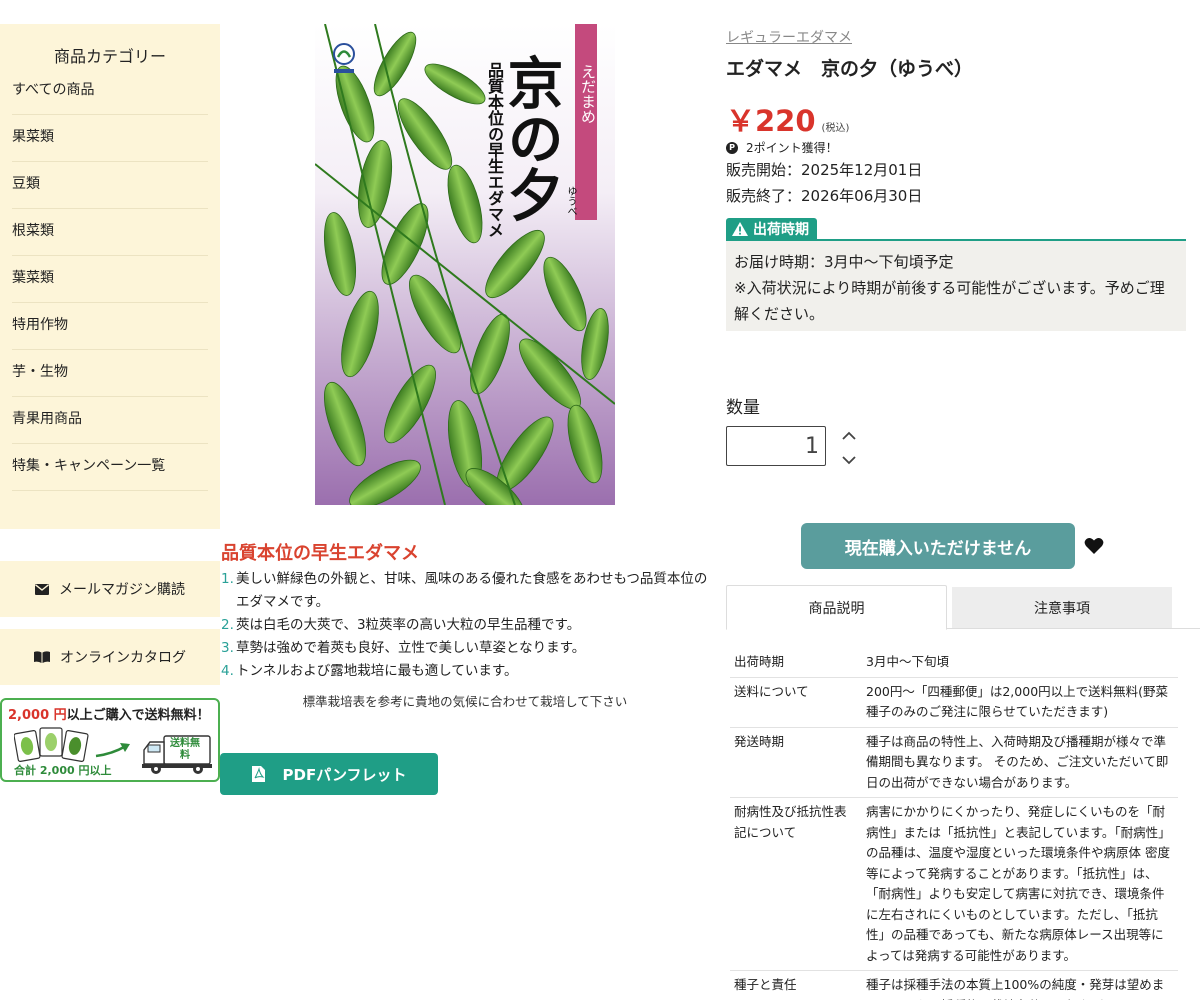  Describe the element at coordinates (110, 740) in the screenshot. I see `free-shipping-banner: 2,000 円以上ご購入で送料無料！ 送料無料 合計 2,000 円以上` at that location.